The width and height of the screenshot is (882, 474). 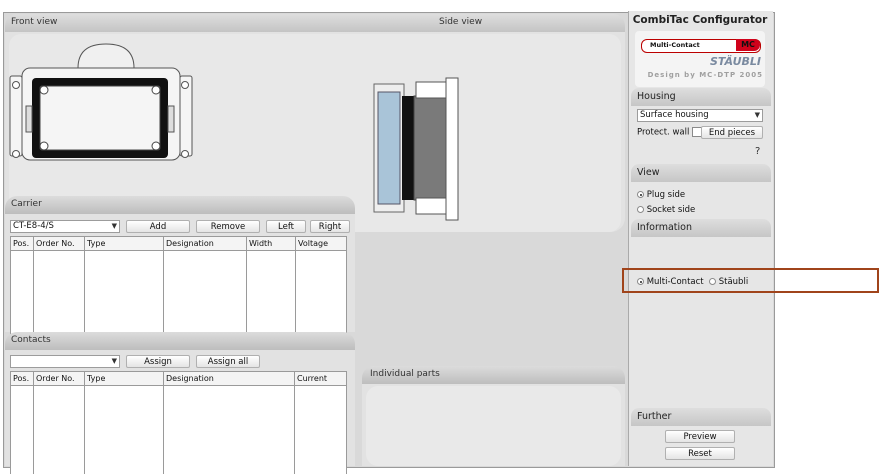 I want to click on assign-button: Assign, so click(x=158, y=361).